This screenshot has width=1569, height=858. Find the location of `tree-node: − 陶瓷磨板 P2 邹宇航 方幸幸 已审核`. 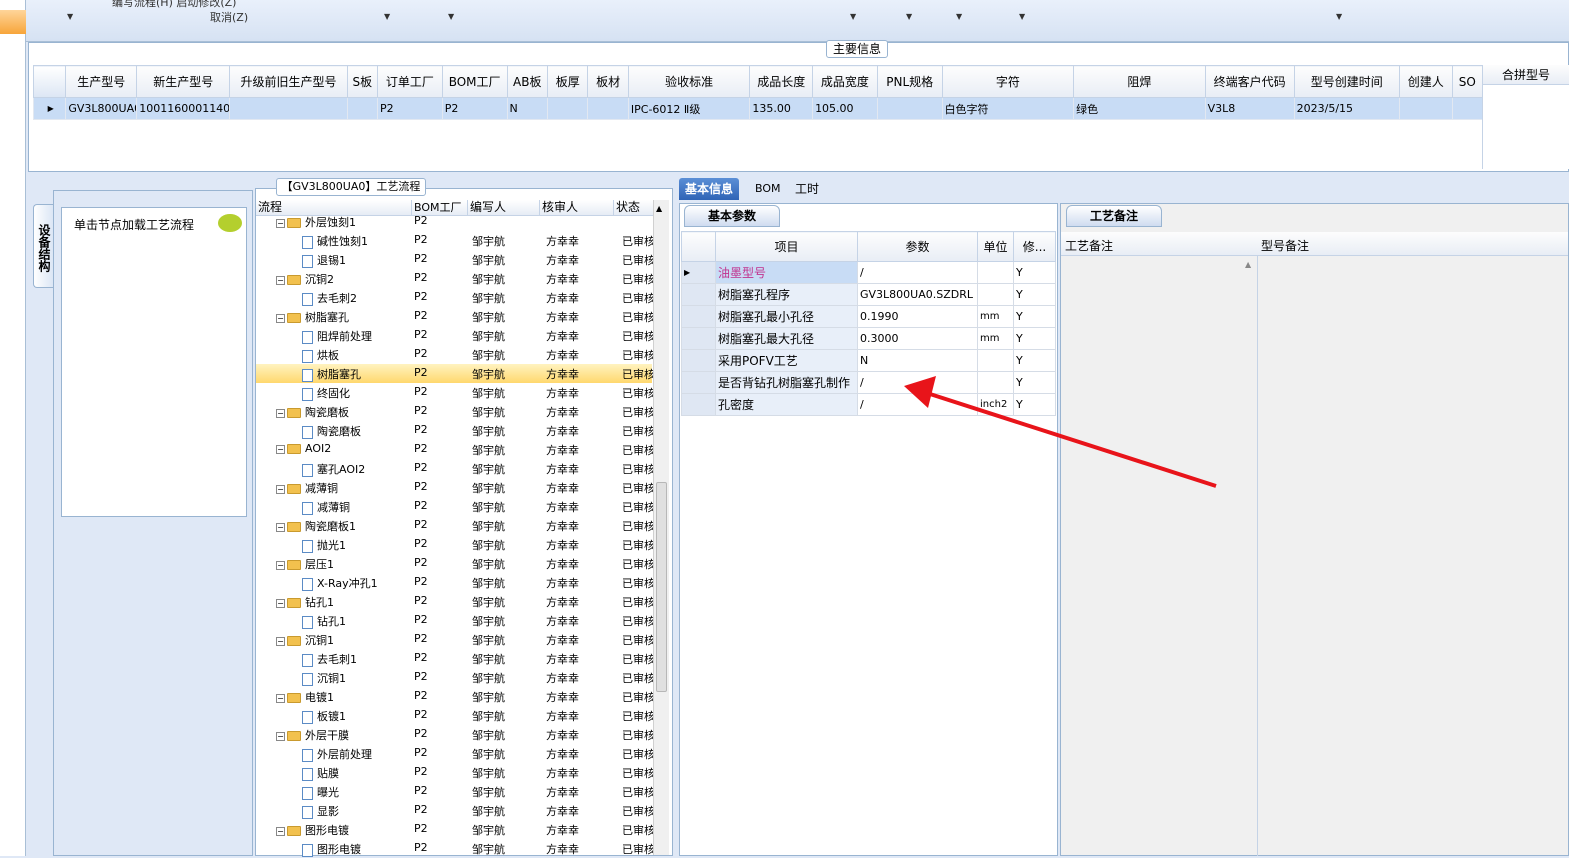

tree-node: − 陶瓷磨板 P2 邹宇航 方幸幸 已审核 is located at coordinates (455, 411).